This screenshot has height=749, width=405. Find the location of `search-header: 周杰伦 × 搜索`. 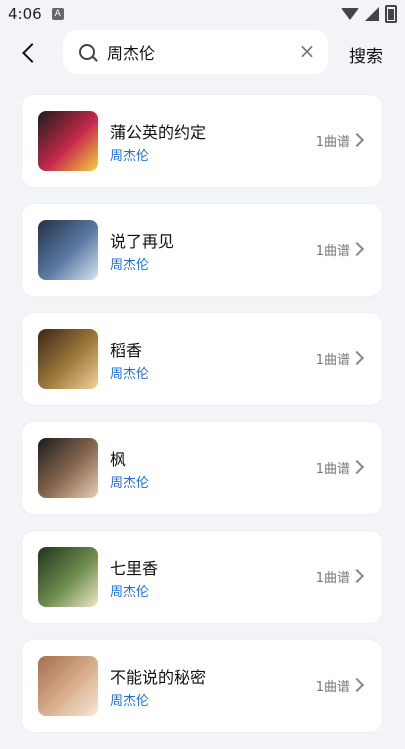

search-header: 周杰伦 × 搜索 is located at coordinates (202, 53).